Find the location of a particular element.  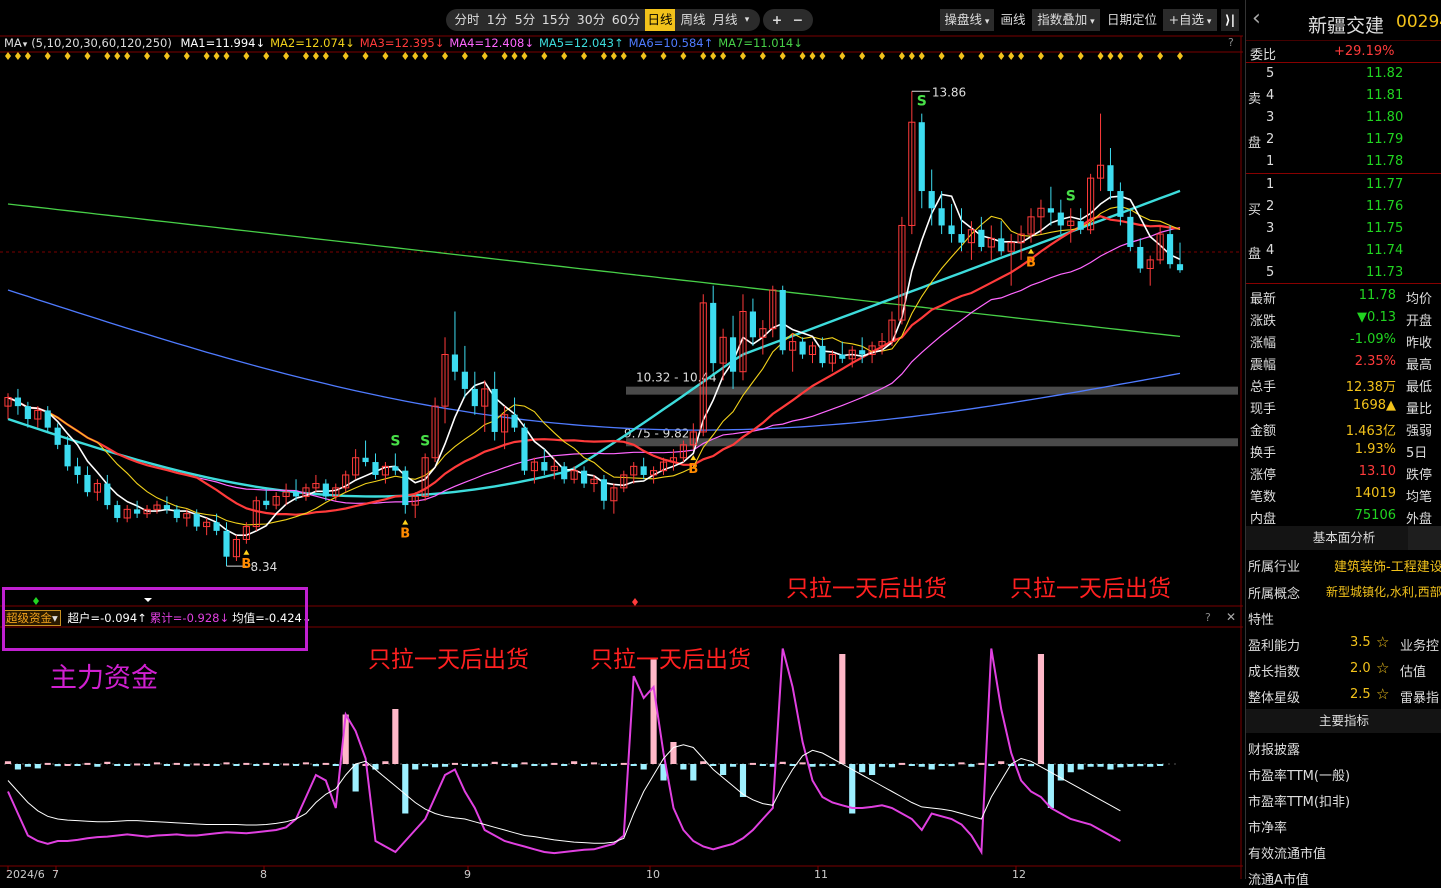

sell-row-5: 5 11.82 is located at coordinates (1343, 74).